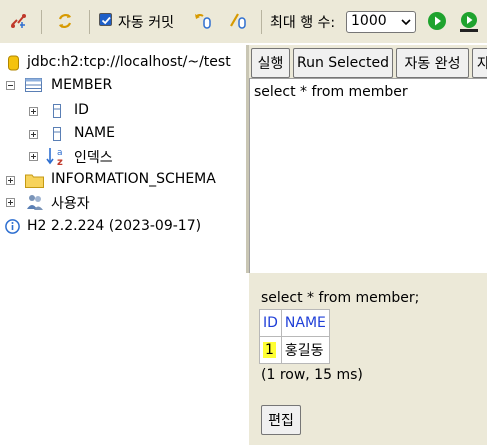 The height and width of the screenshot is (445, 487). Describe the element at coordinates (343, 63) in the screenshot. I see `run-selected-button: Run Selected` at that location.